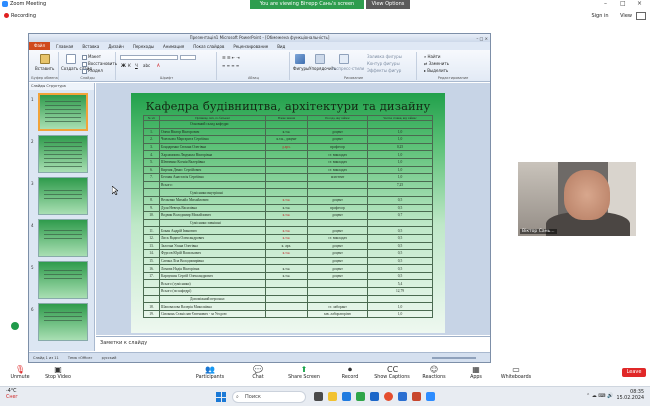 This screenshot has height=406, width=650. I want to click on zoom-taskbar-icon, so click(430, 396).